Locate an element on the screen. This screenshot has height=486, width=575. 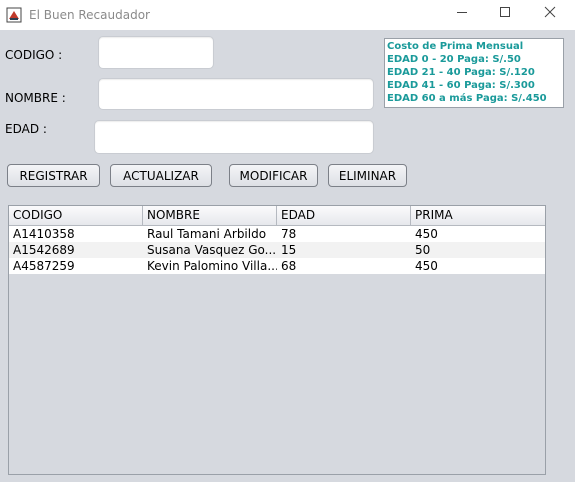
codigo-label: CODIGO : is located at coordinates (34, 55).